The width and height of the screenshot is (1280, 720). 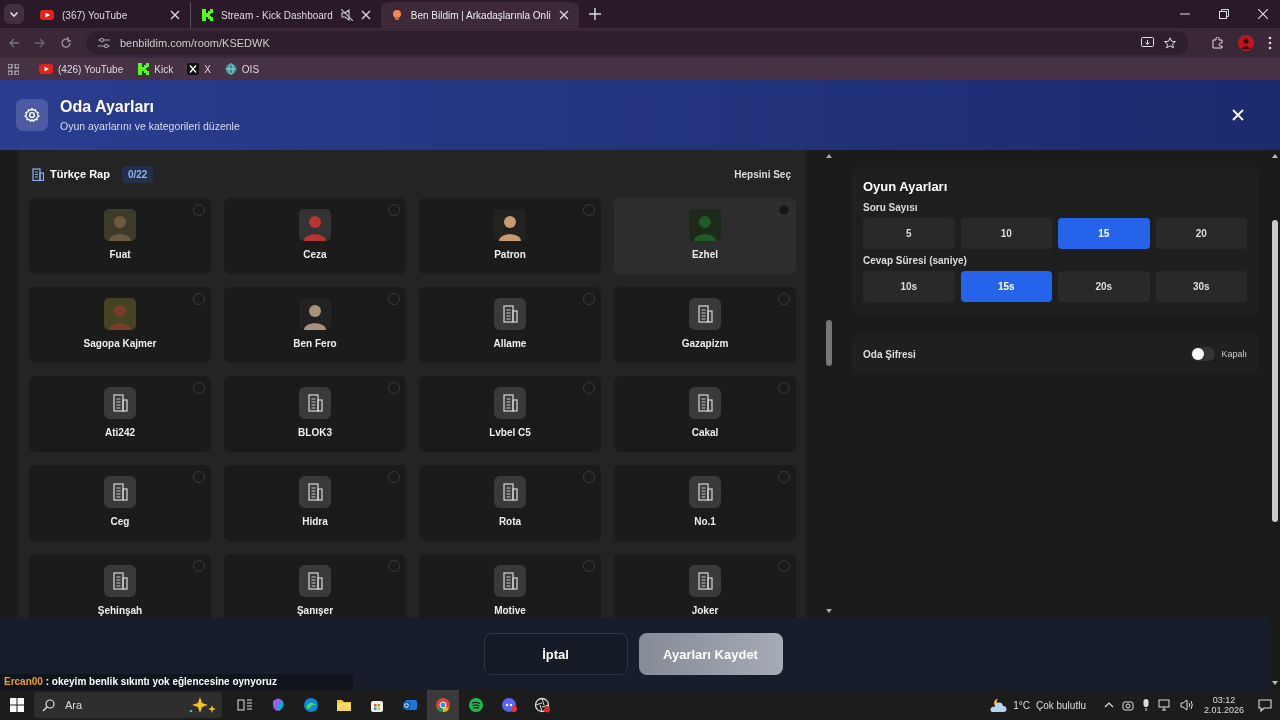 I want to click on category-card: Ati242, so click(x=120, y=414).